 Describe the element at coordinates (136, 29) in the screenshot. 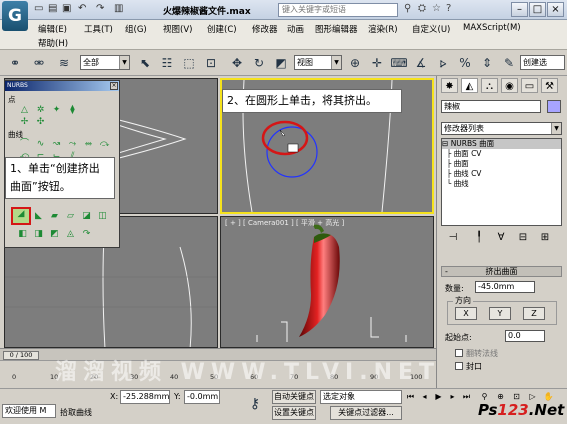

I see `menu-group: 组(G)` at that location.